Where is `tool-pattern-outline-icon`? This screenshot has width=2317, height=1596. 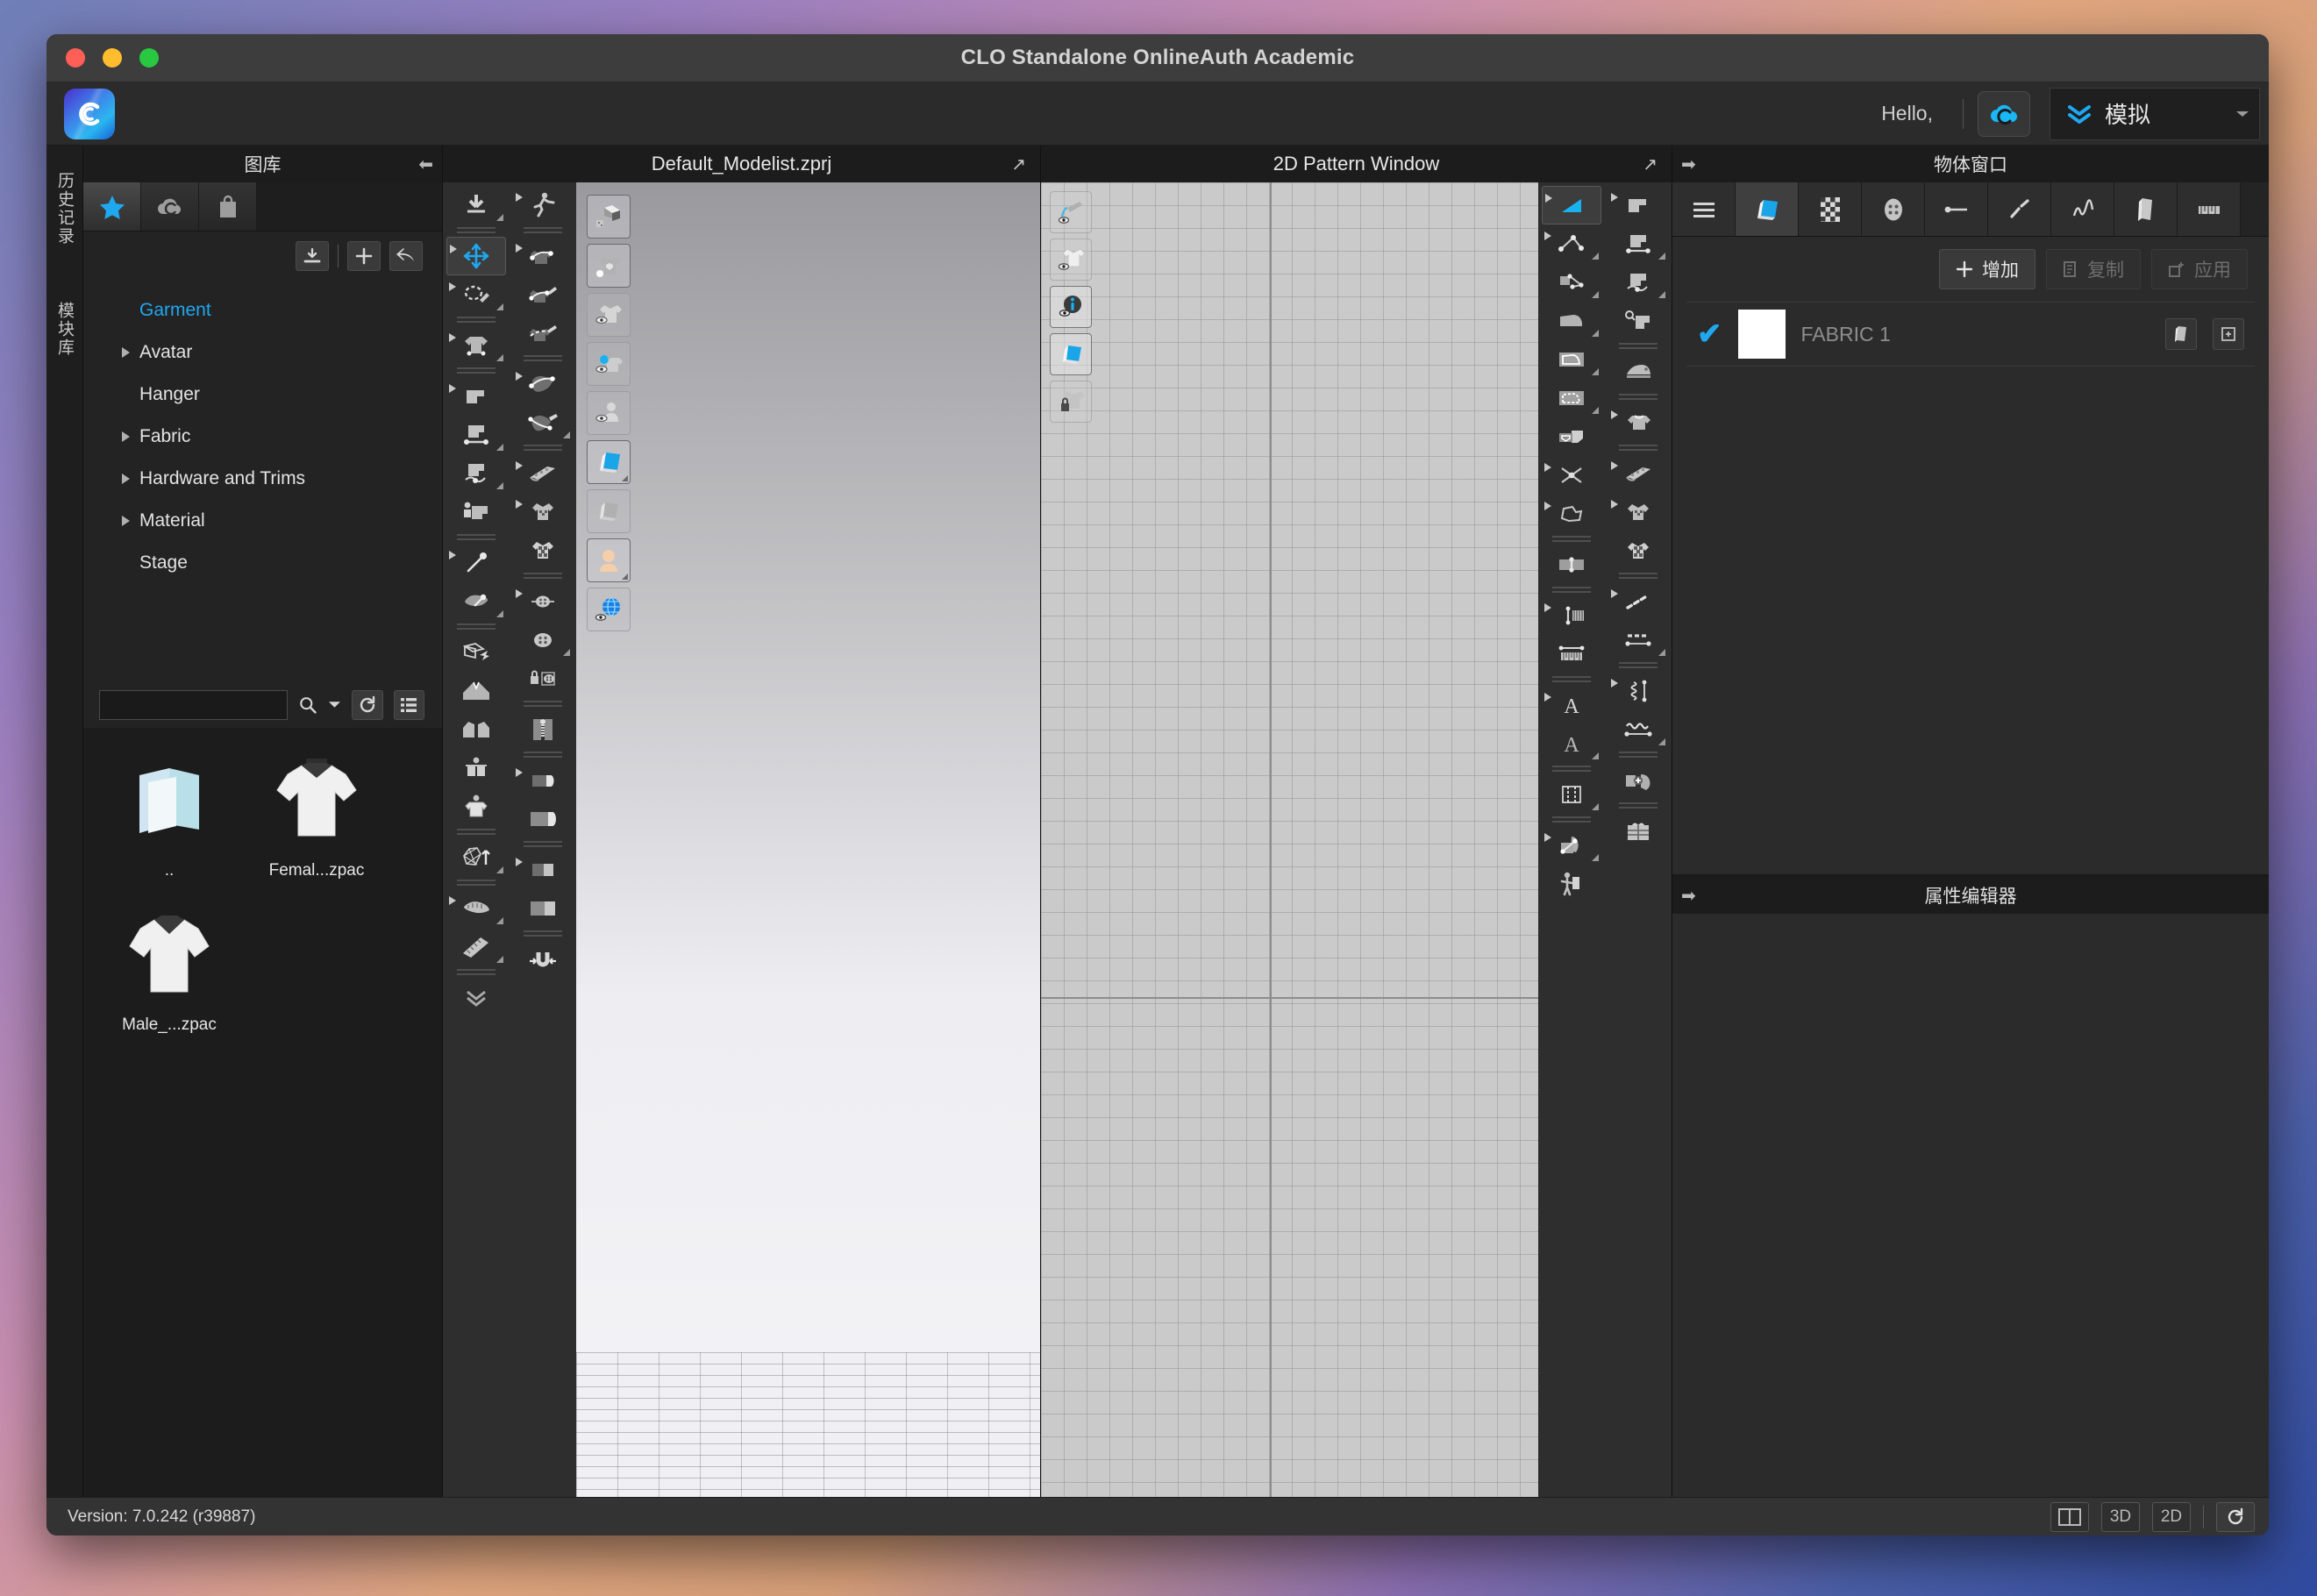 tool-pattern-outline-icon is located at coordinates (1572, 359).